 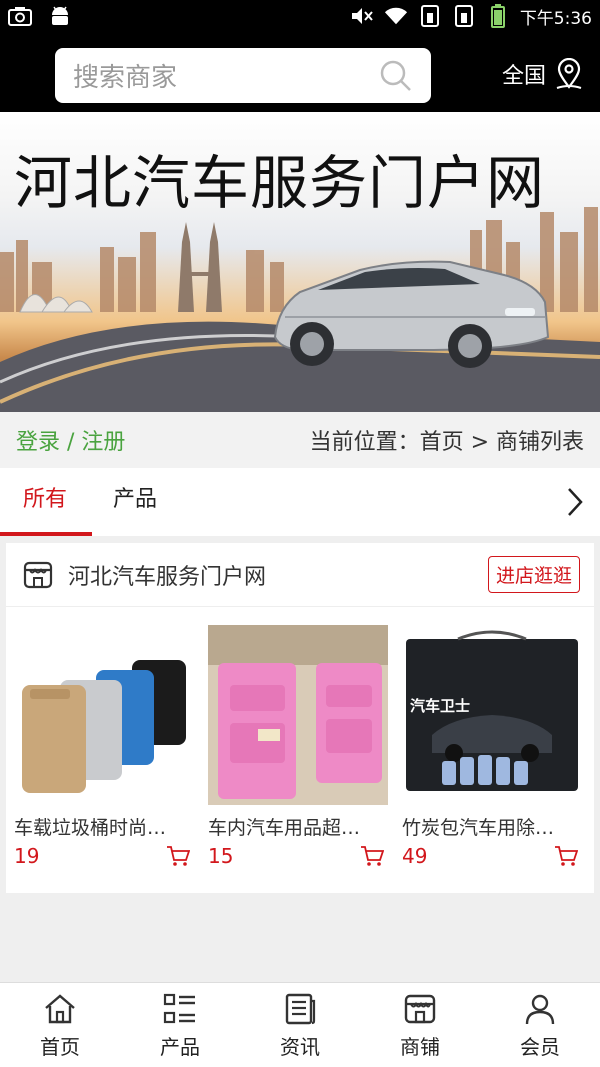 What do you see at coordinates (464, 16) in the screenshot?
I see `sim2-icon` at bounding box center [464, 16].